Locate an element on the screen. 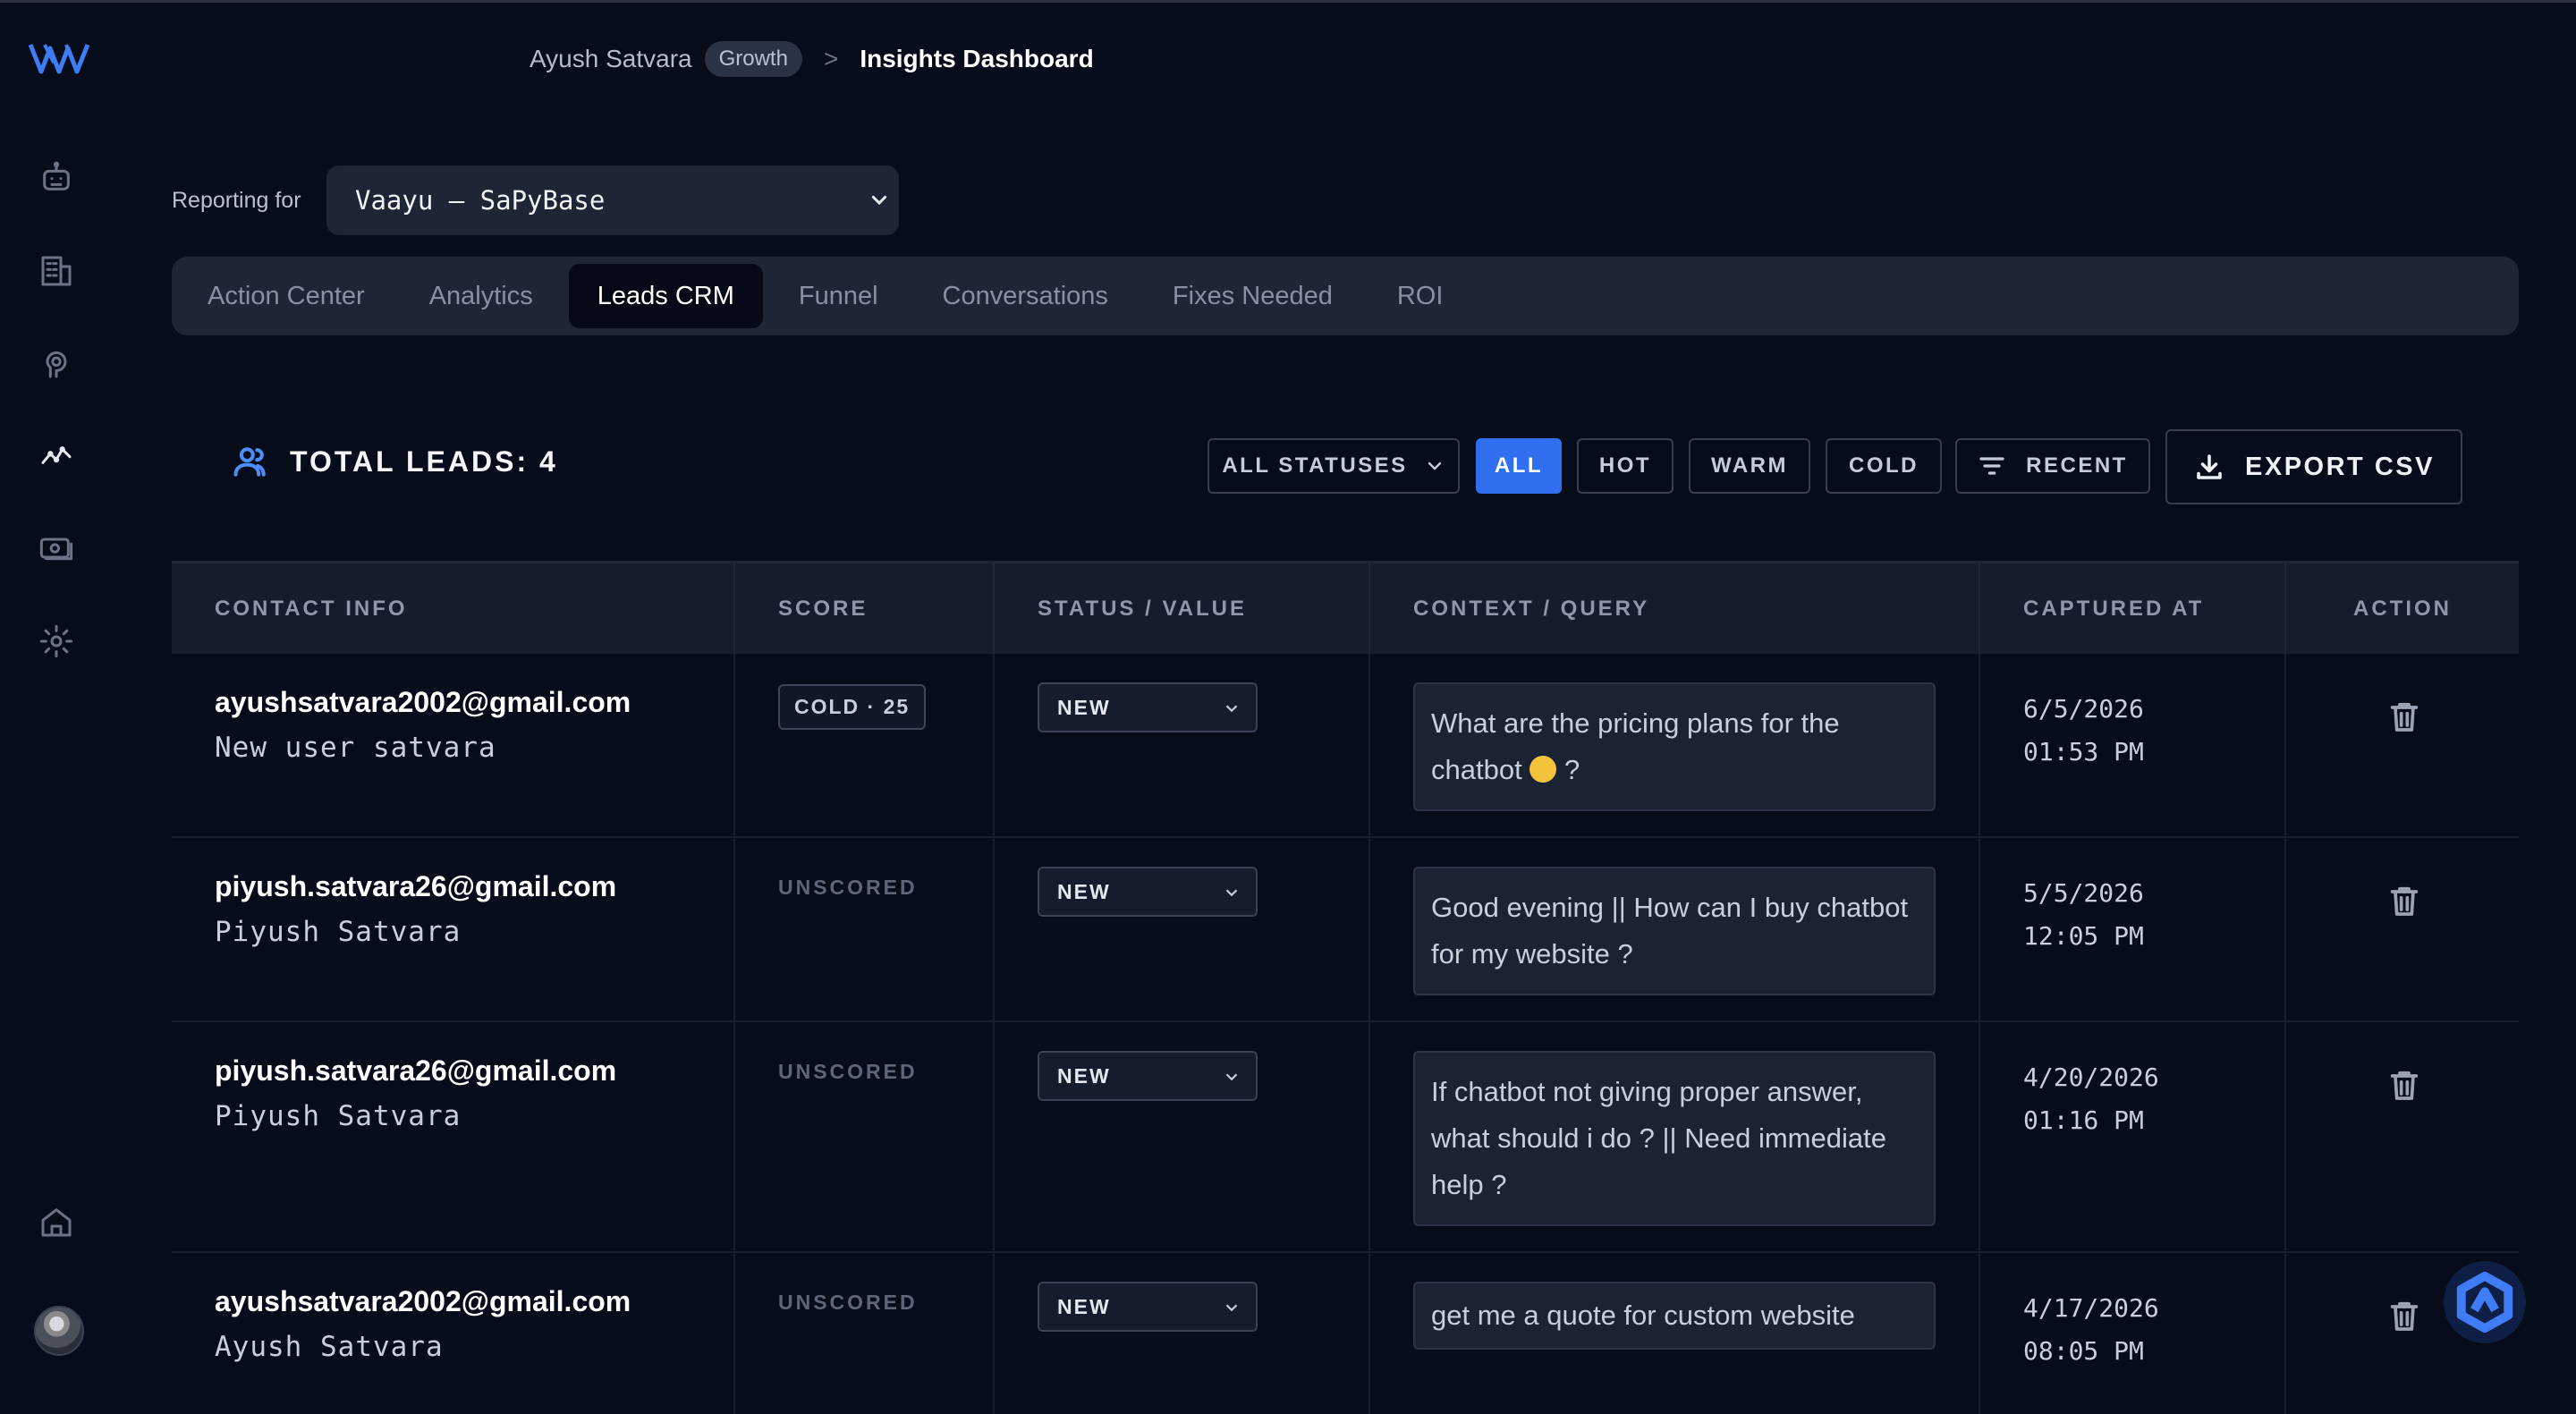 Image resolution: width=2576 pixels, height=1414 pixels. query-box: get me a quote for custom website is located at coordinates (1674, 1316).